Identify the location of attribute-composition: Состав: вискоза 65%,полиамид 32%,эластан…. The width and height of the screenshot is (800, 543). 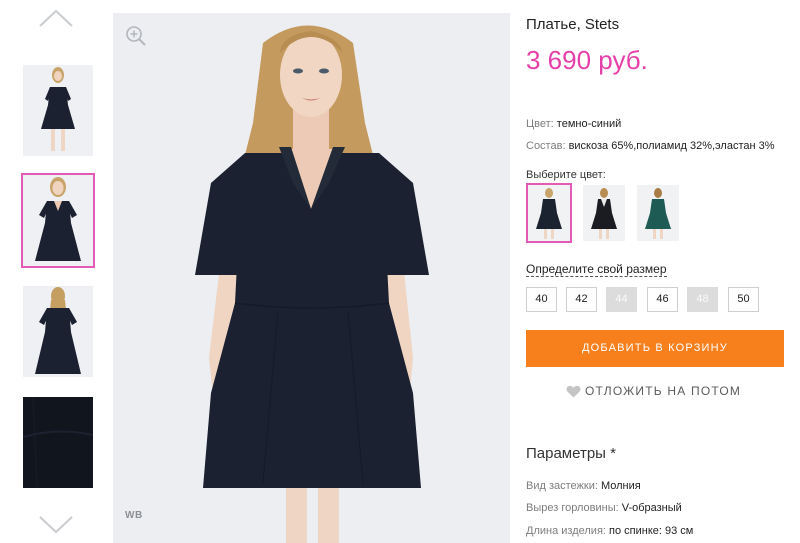
(650, 146).